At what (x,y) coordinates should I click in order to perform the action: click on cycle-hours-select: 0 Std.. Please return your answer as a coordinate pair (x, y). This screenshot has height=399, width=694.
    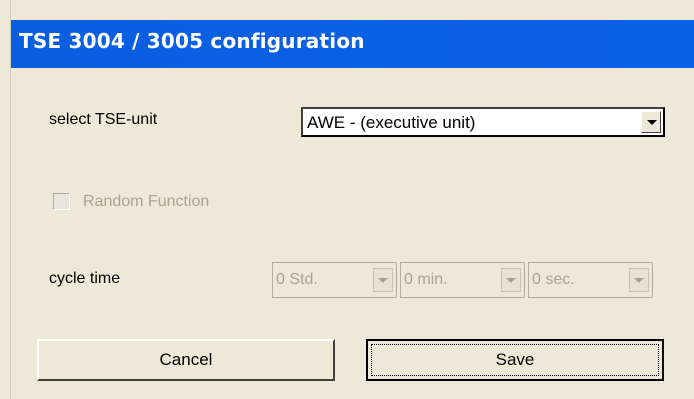
    Looking at the image, I should click on (334, 280).